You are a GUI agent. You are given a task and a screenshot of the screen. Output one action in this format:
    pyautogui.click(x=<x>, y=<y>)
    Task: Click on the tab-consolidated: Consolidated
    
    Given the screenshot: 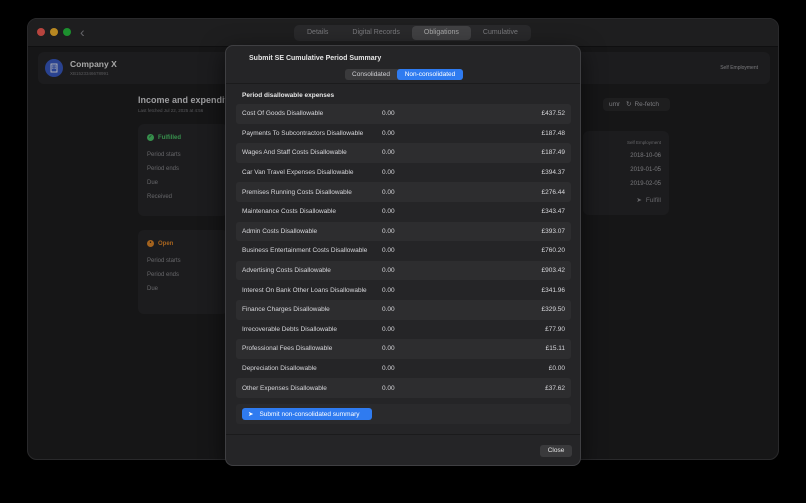 What is the action you would take?
    pyautogui.click(x=371, y=74)
    